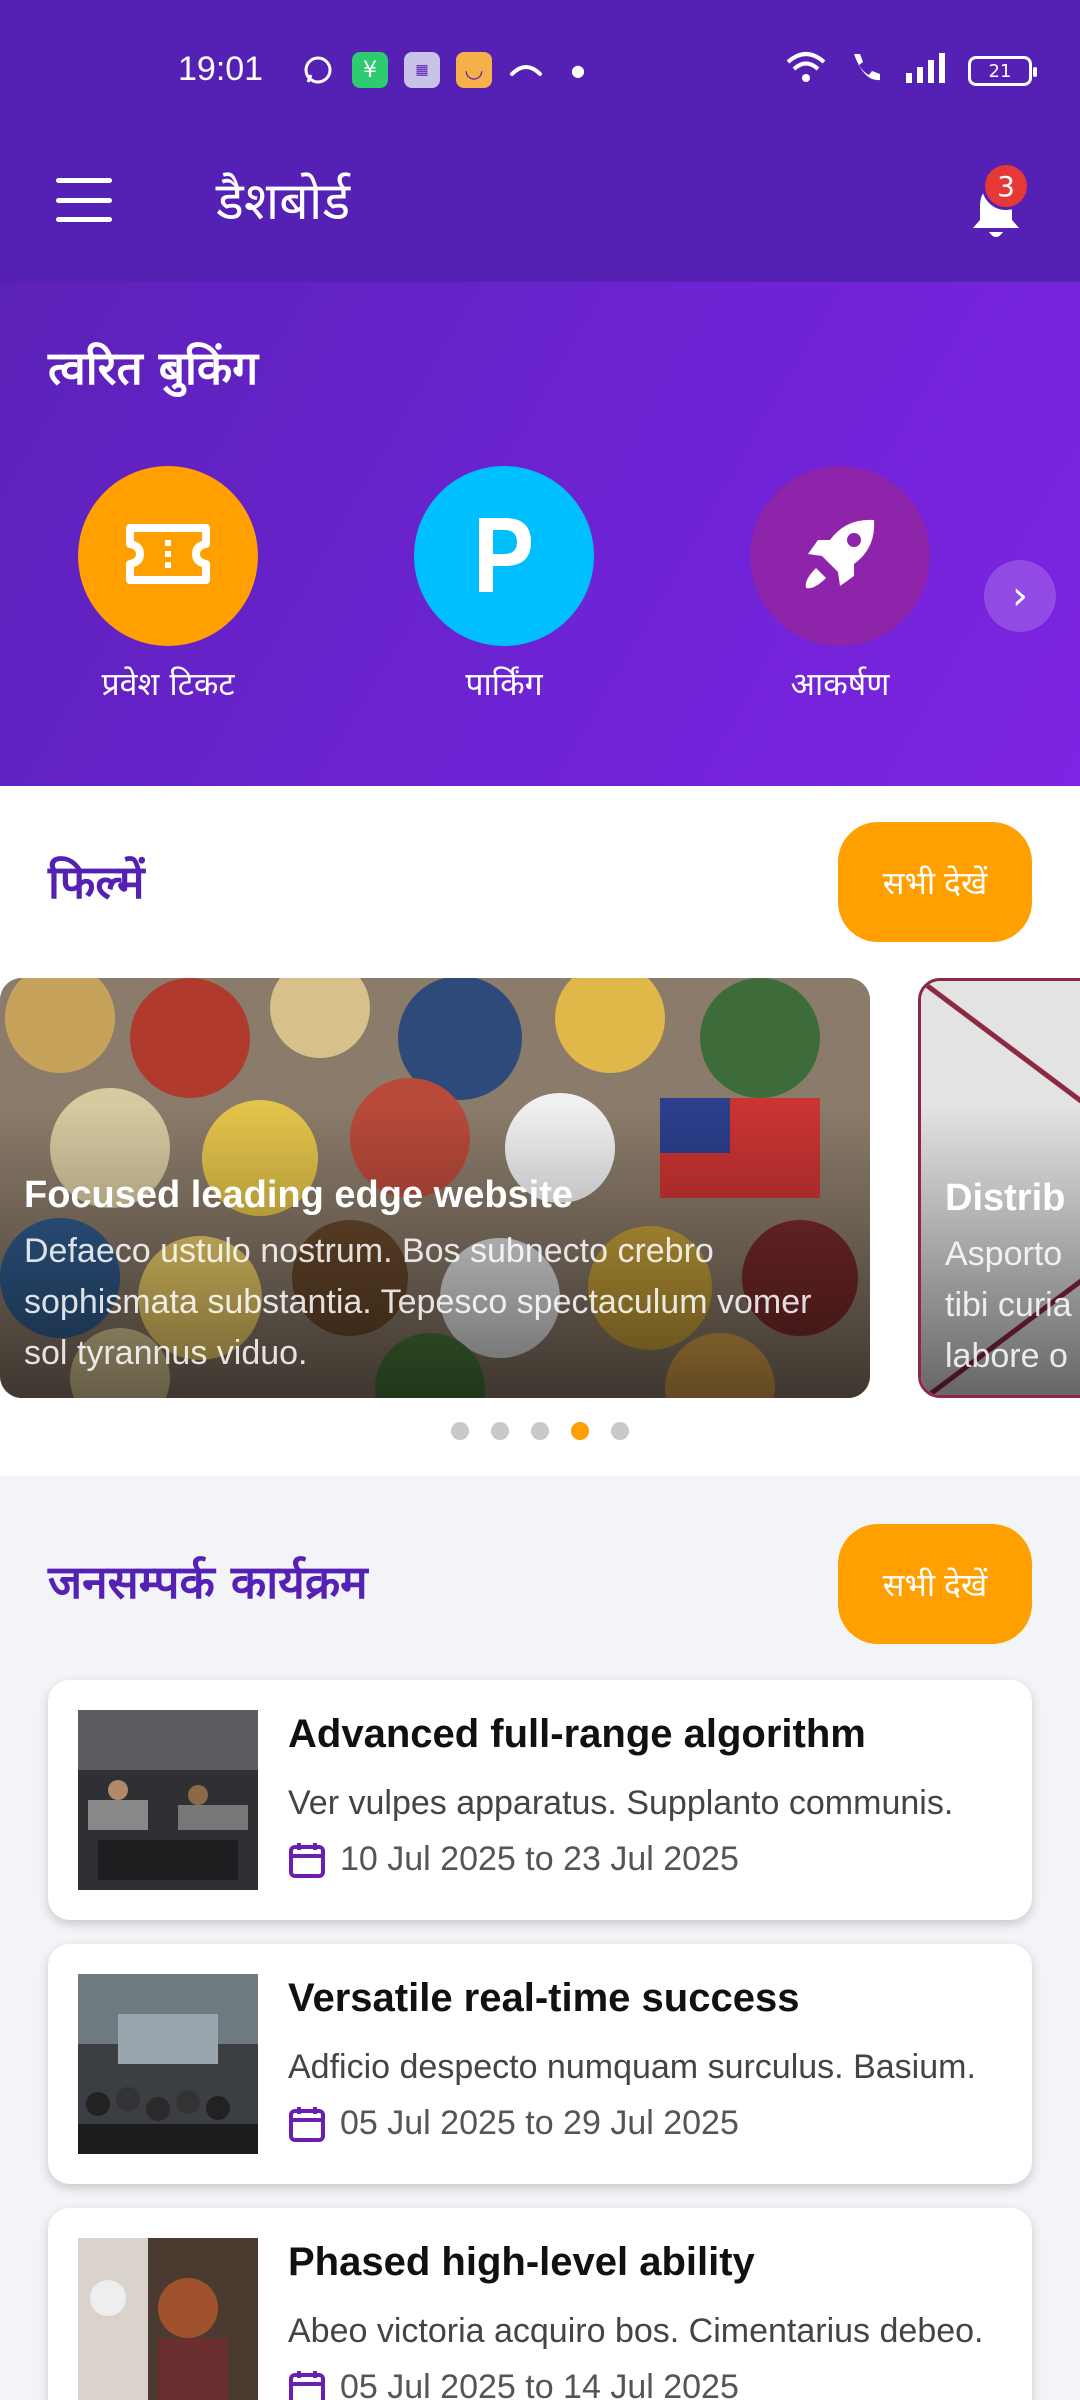 This screenshot has width=1080, height=2400. I want to click on quick-item-parking: पार्किंग, so click(504, 585).